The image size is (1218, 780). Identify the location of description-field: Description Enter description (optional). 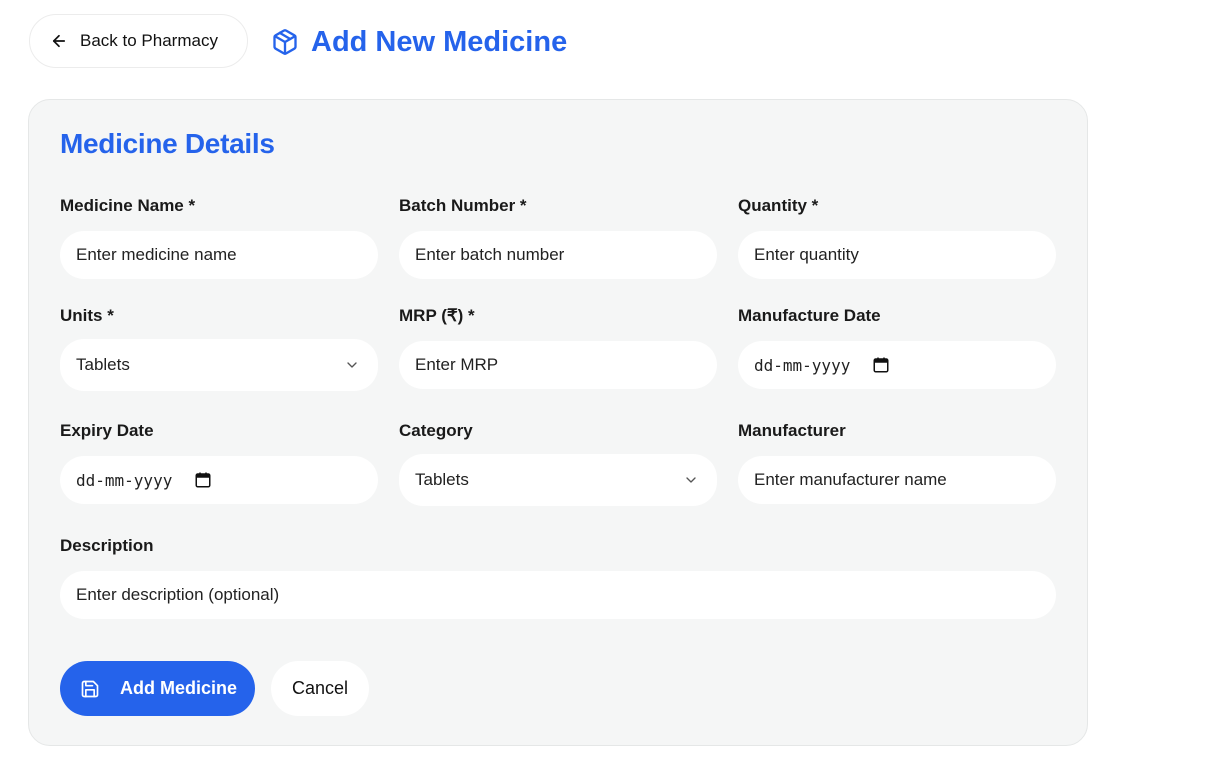
(558, 577).